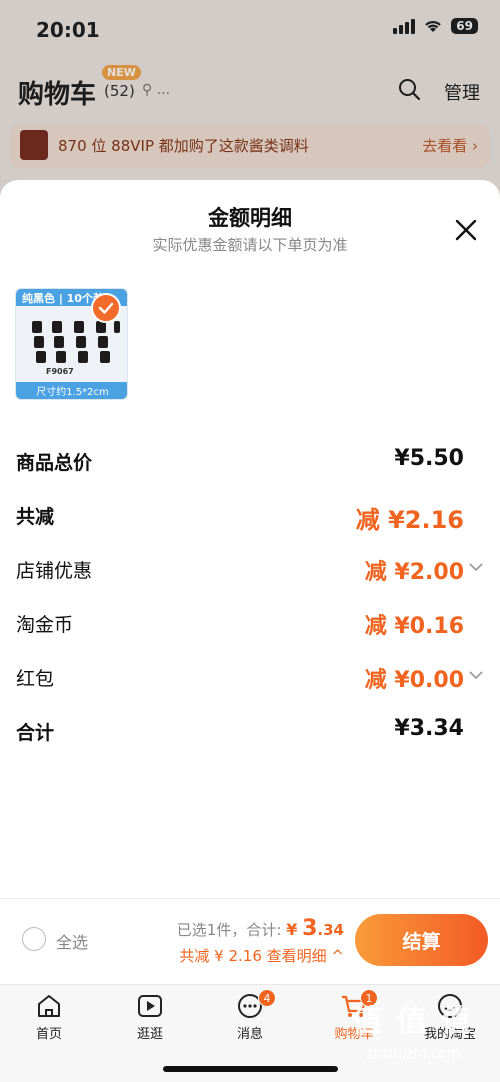  What do you see at coordinates (267, 998) in the screenshot?
I see `messages-badge: 4` at bounding box center [267, 998].